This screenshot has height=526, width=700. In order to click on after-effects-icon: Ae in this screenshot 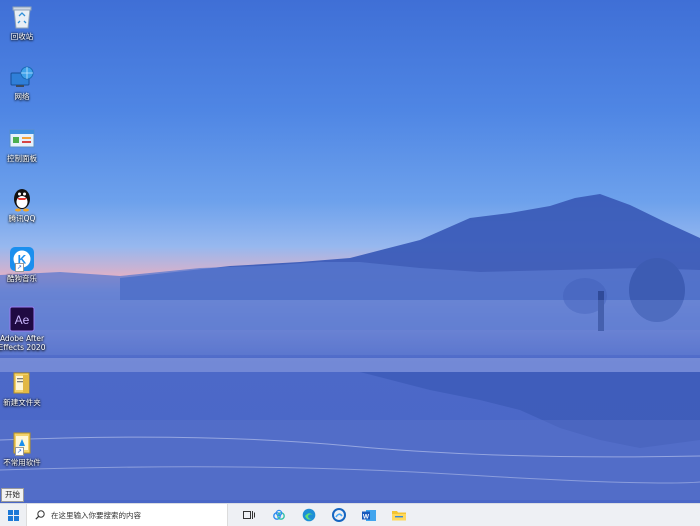, I will do `click(22, 319)`.